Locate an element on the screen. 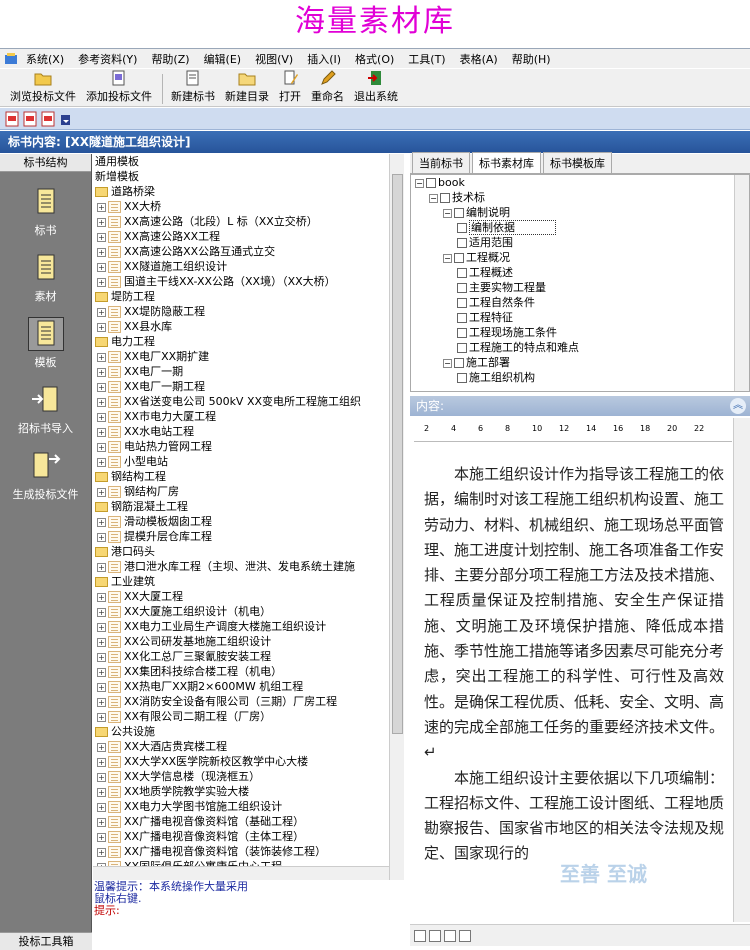 This screenshot has height=950, width=750. normal-view-icon is located at coordinates (420, 935).